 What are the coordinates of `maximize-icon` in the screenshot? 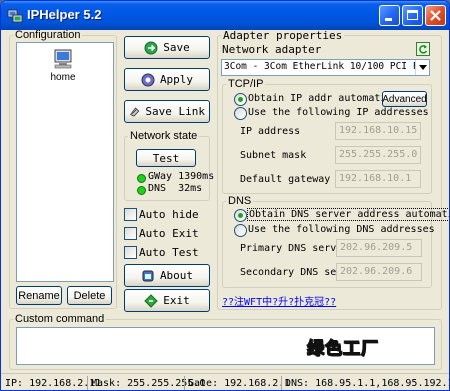 It's located at (412, 15).